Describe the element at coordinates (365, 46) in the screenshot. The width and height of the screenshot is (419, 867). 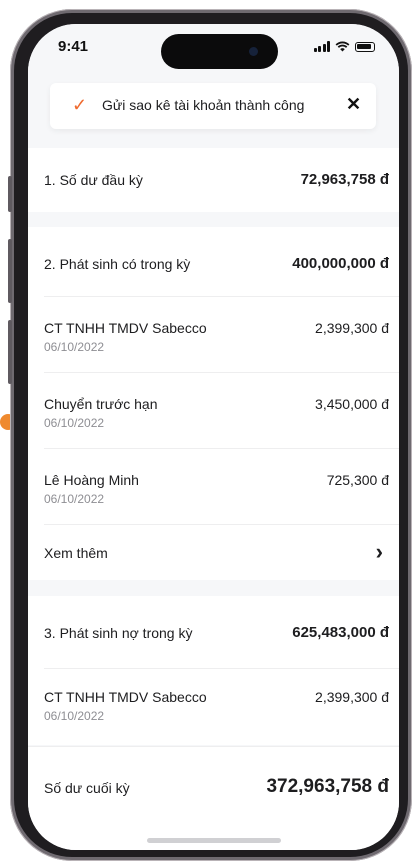
I see `battery-icon` at that location.